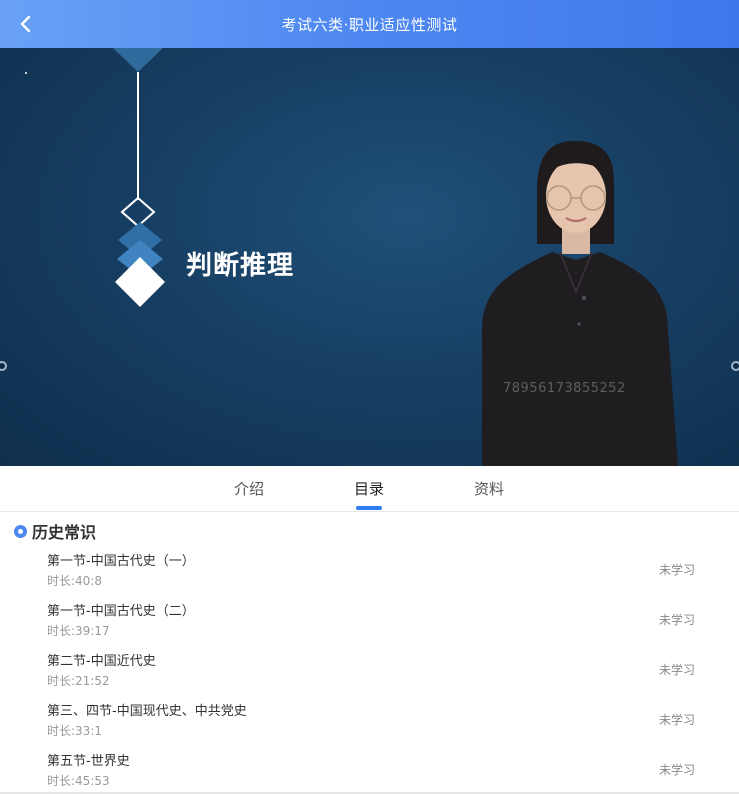 The width and height of the screenshot is (739, 794). I want to click on chevron-left-icon, so click(25, 24).